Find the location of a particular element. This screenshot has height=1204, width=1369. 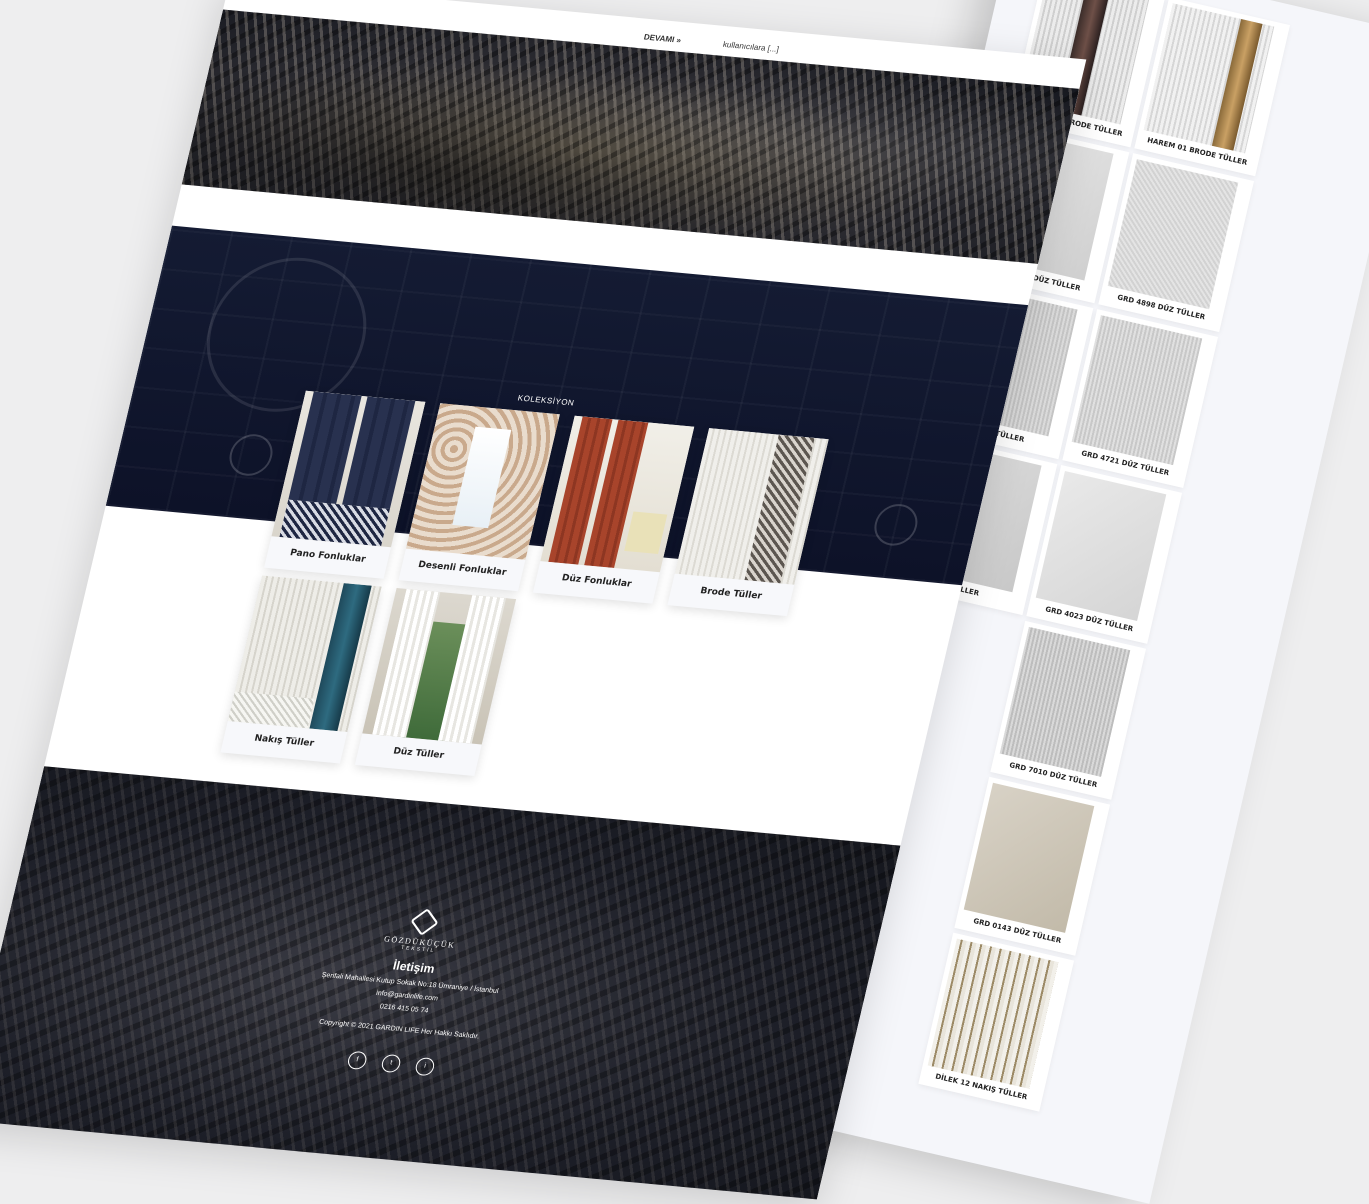

product-tile: GRD 0143 DÜZ TÜLLER is located at coordinates (1032, 866).